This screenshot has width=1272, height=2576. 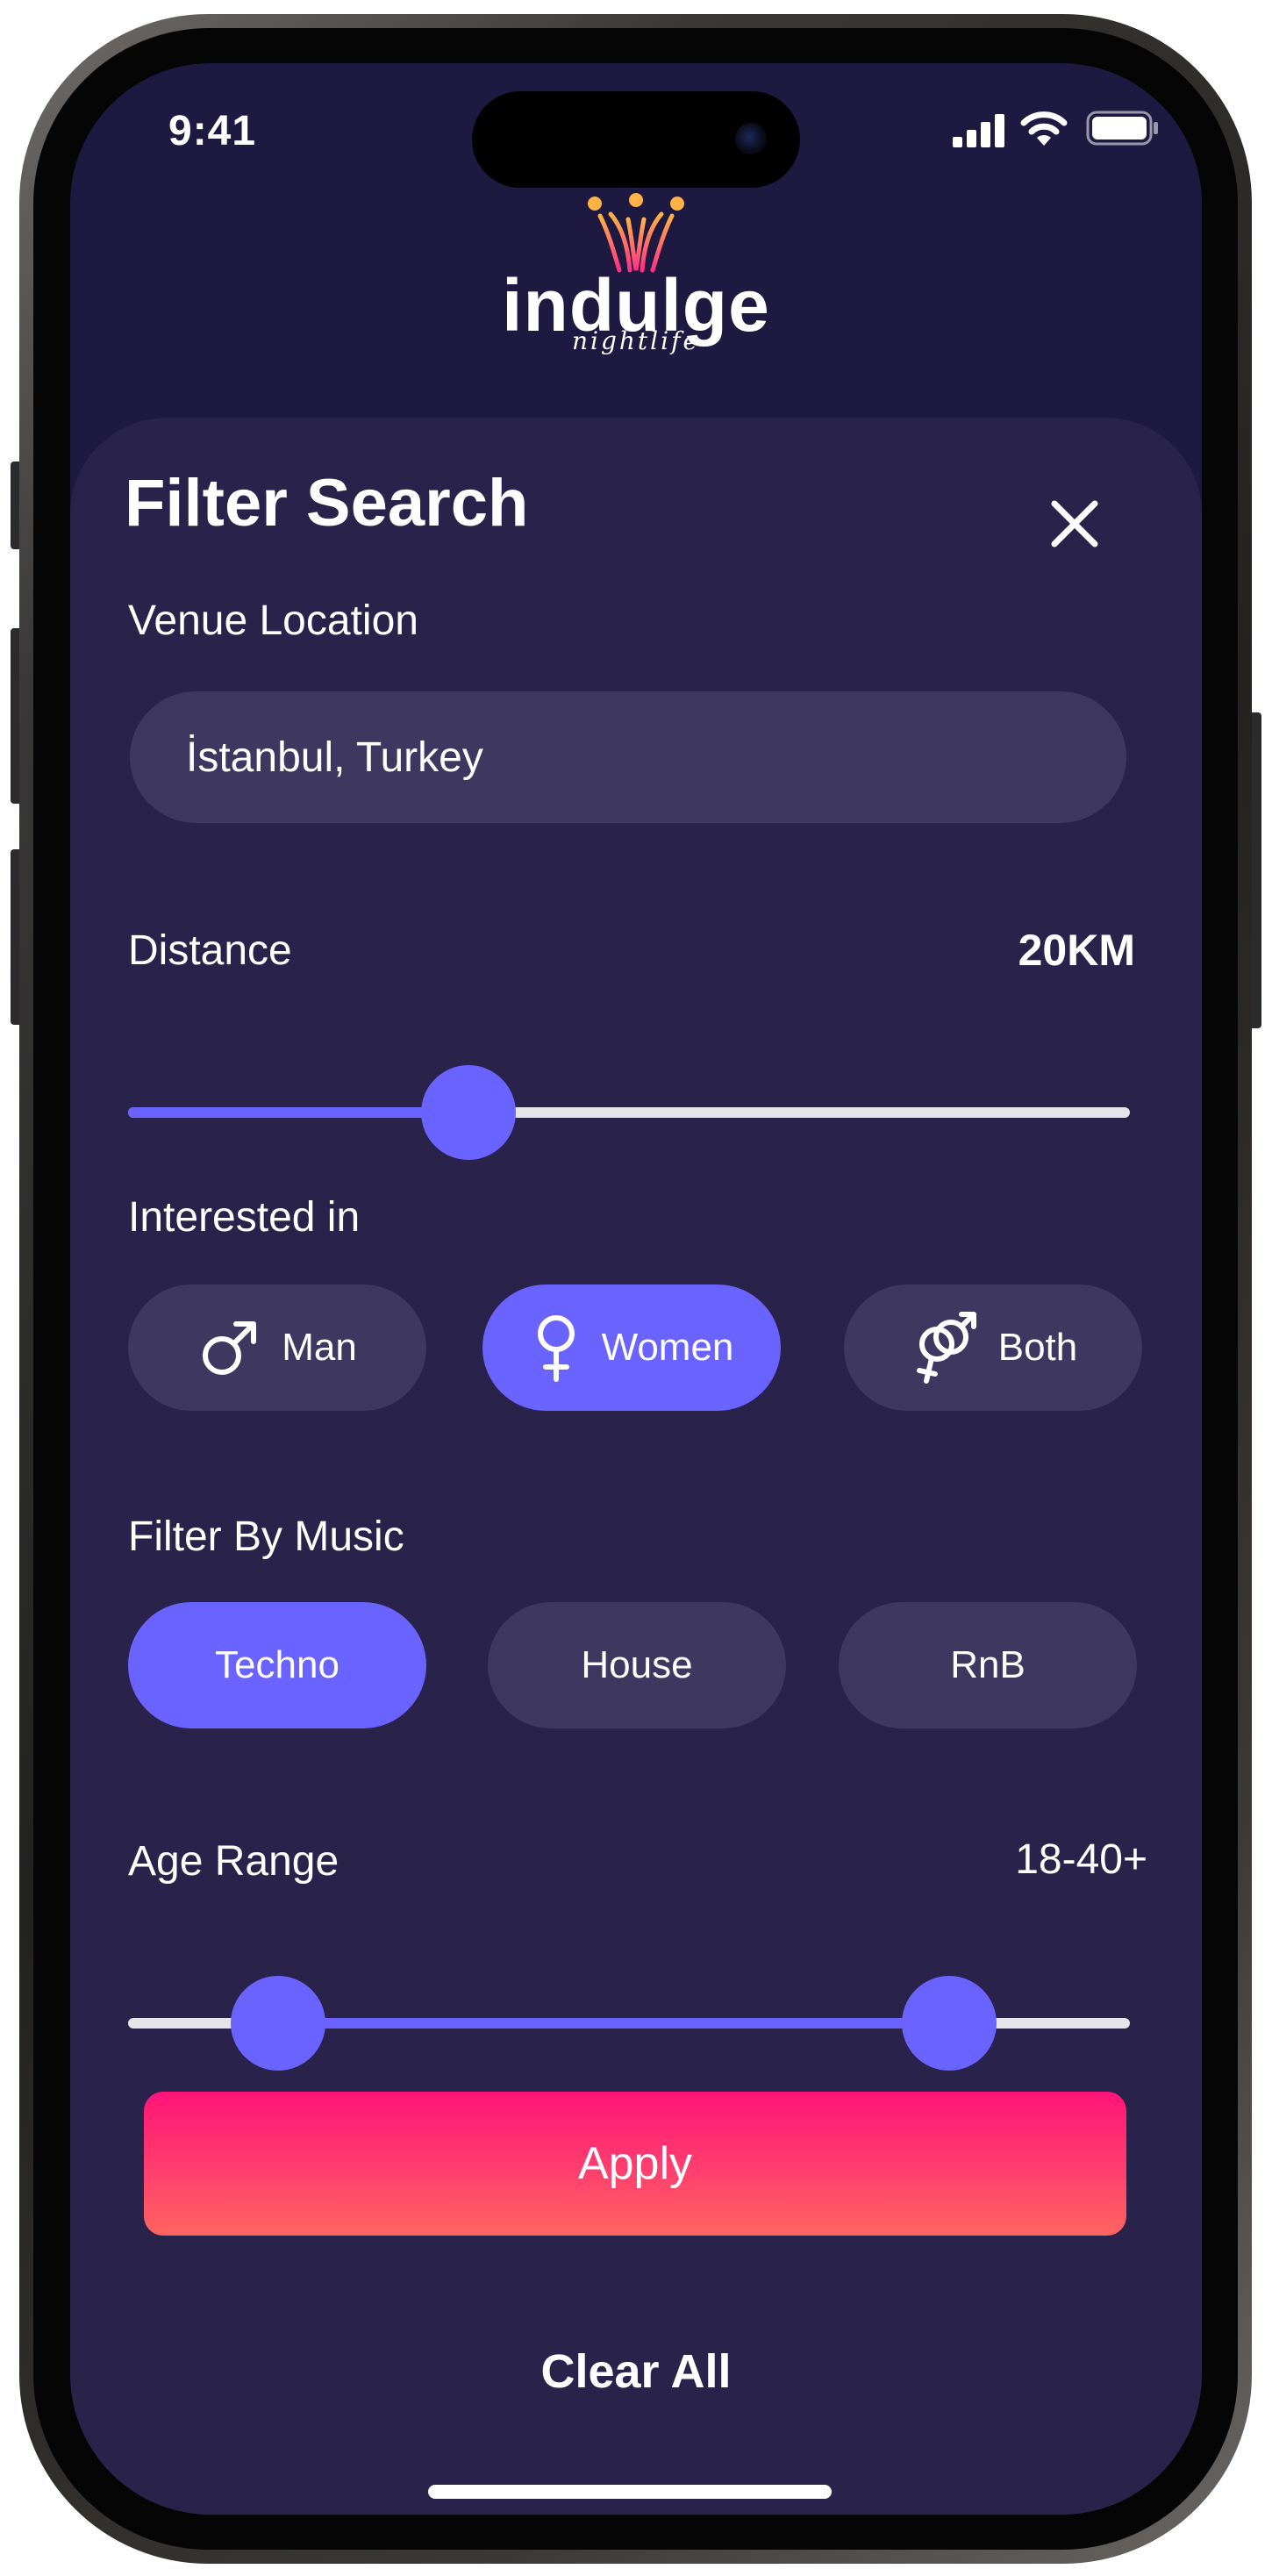 I want to click on music-option-label: RnB, so click(x=987, y=1664).